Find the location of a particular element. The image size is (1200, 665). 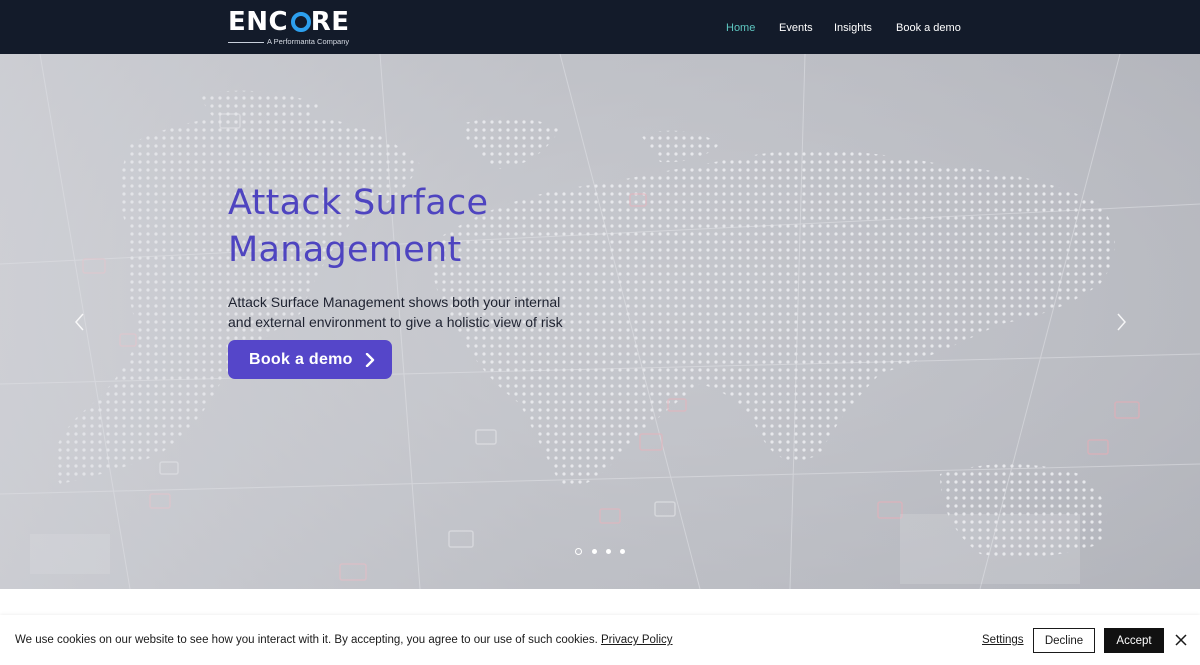

carousel-pagination is located at coordinates (601, 552).